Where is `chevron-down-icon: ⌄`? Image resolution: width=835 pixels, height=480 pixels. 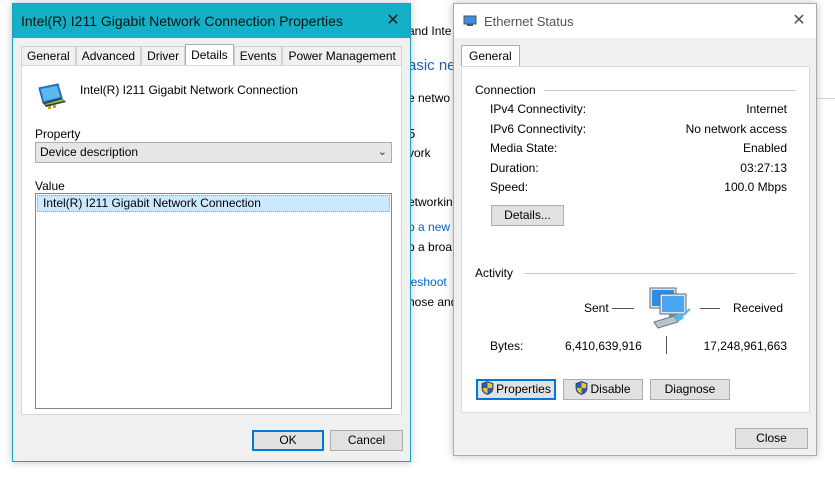
chevron-down-icon: ⌄ is located at coordinates (382, 152).